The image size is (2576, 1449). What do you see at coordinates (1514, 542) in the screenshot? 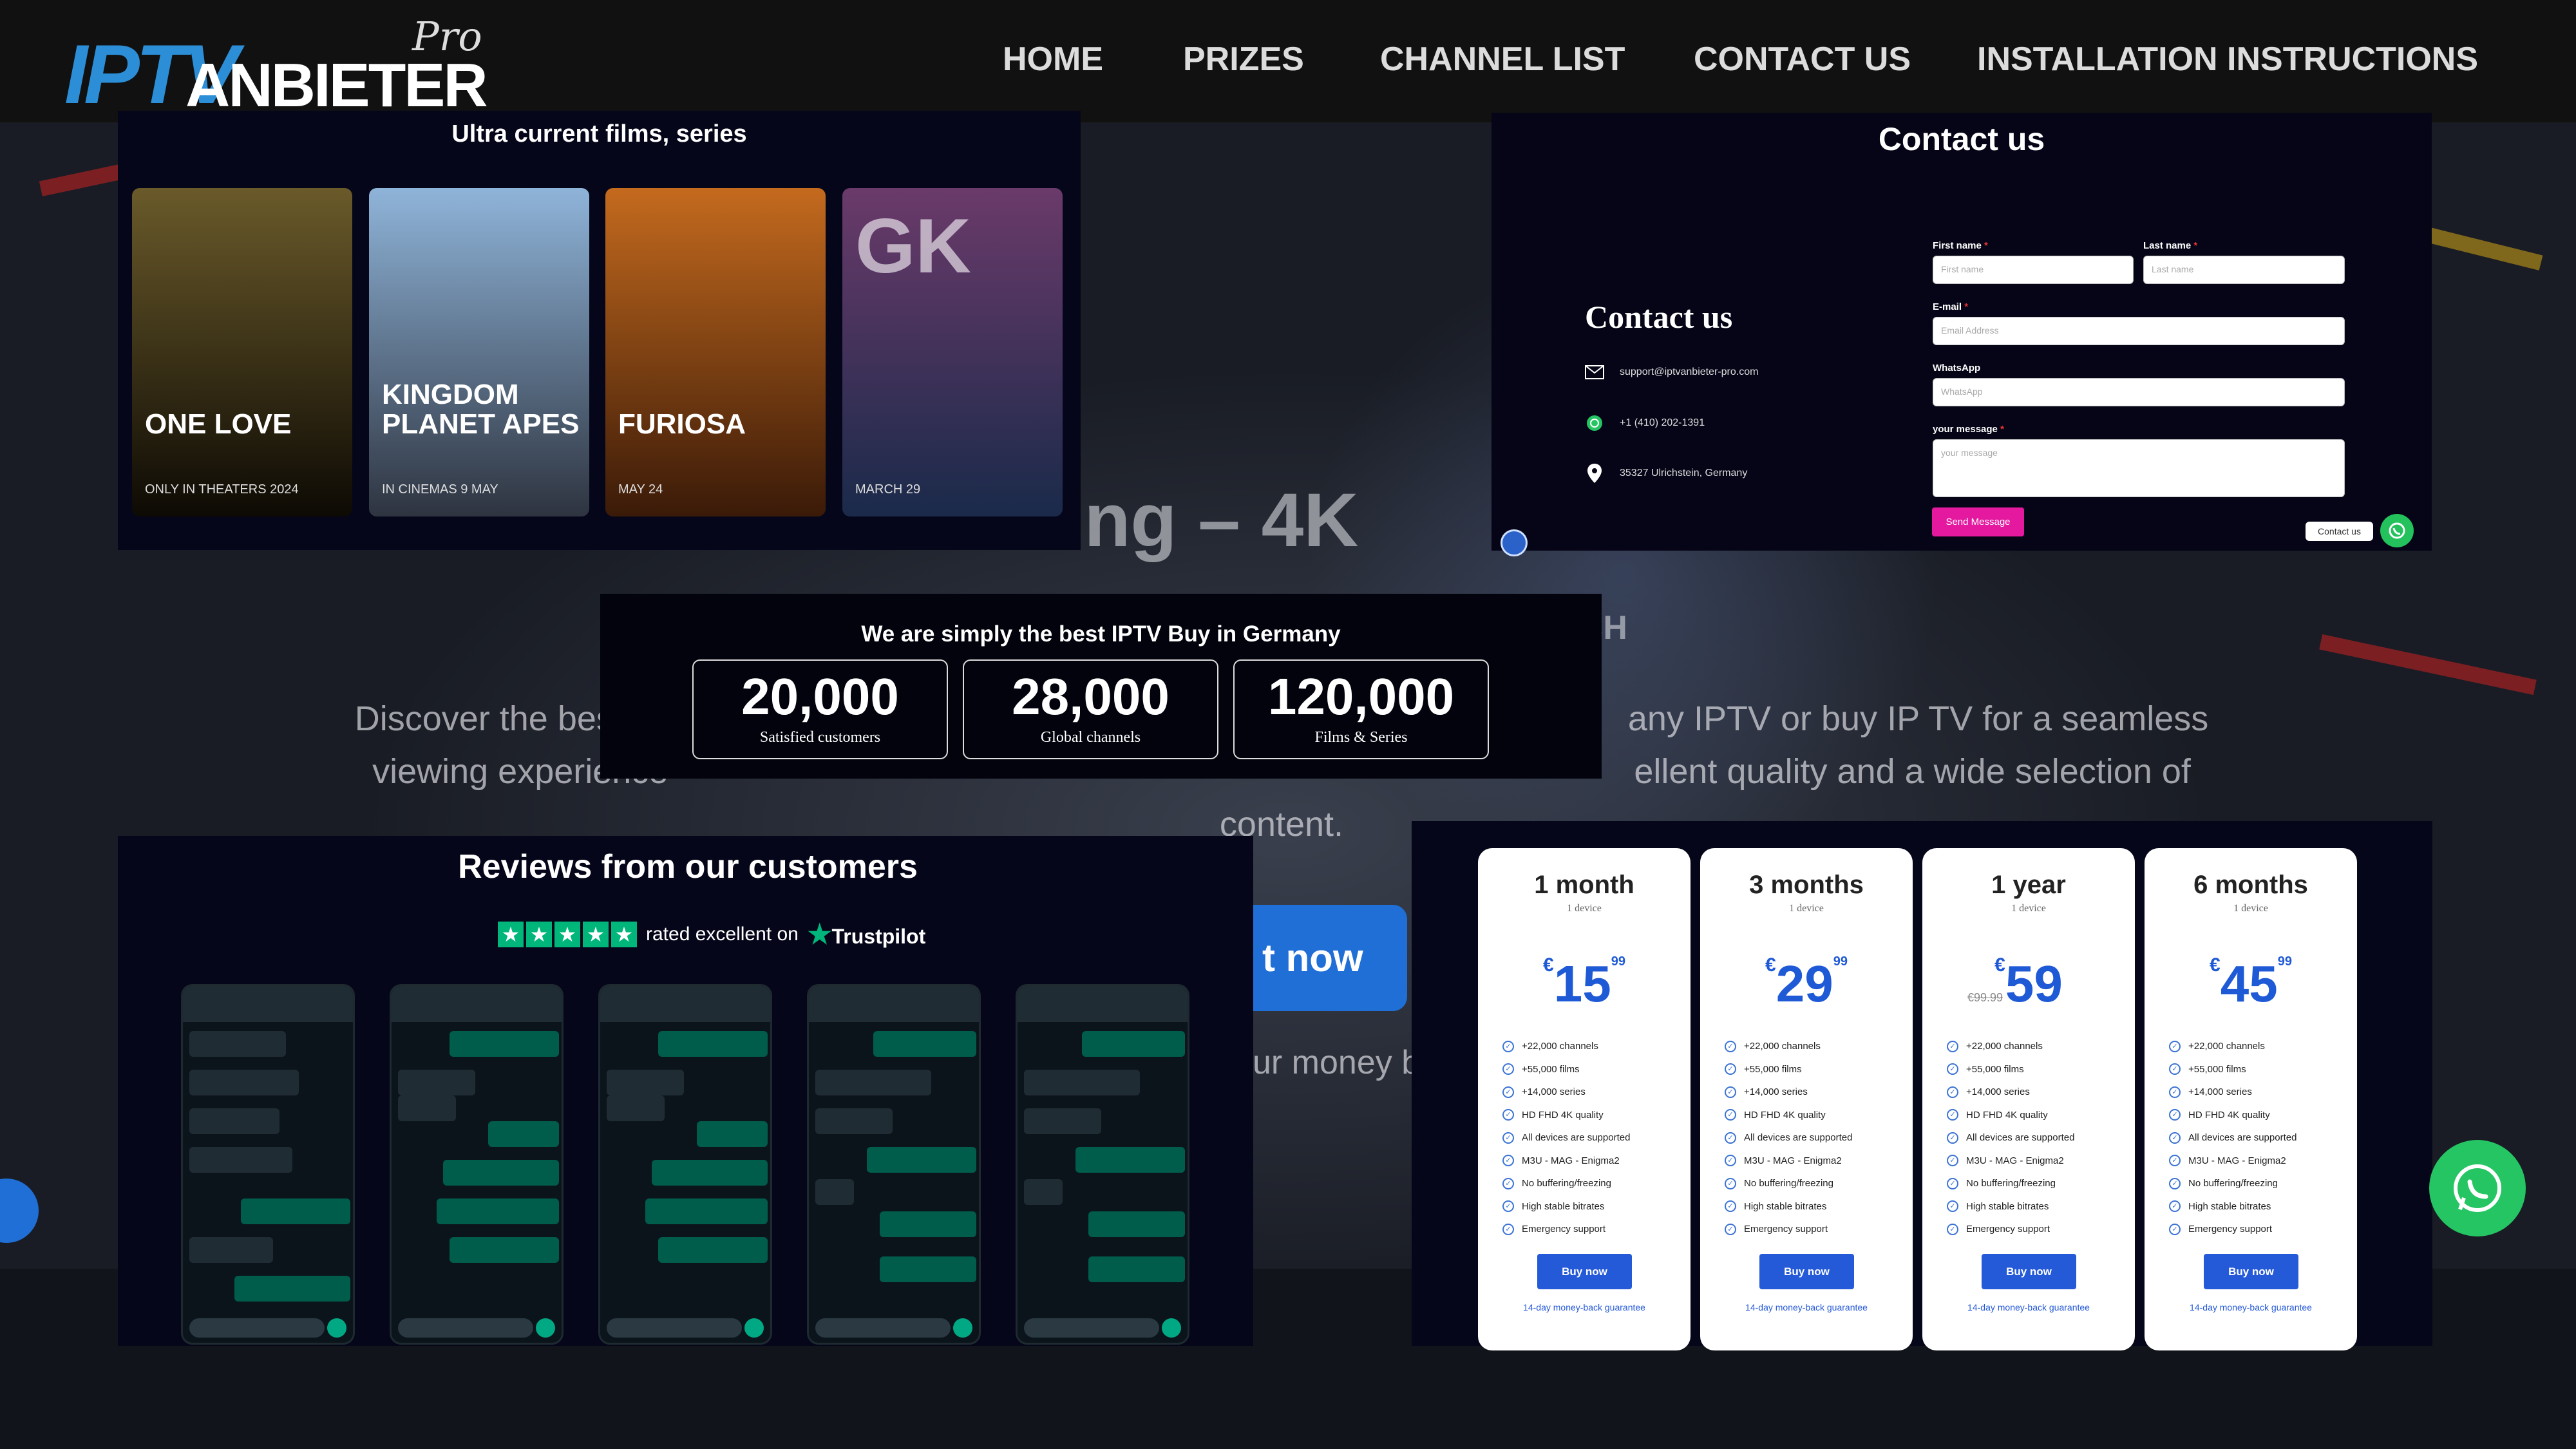
I see `accessibility-icon` at bounding box center [1514, 542].